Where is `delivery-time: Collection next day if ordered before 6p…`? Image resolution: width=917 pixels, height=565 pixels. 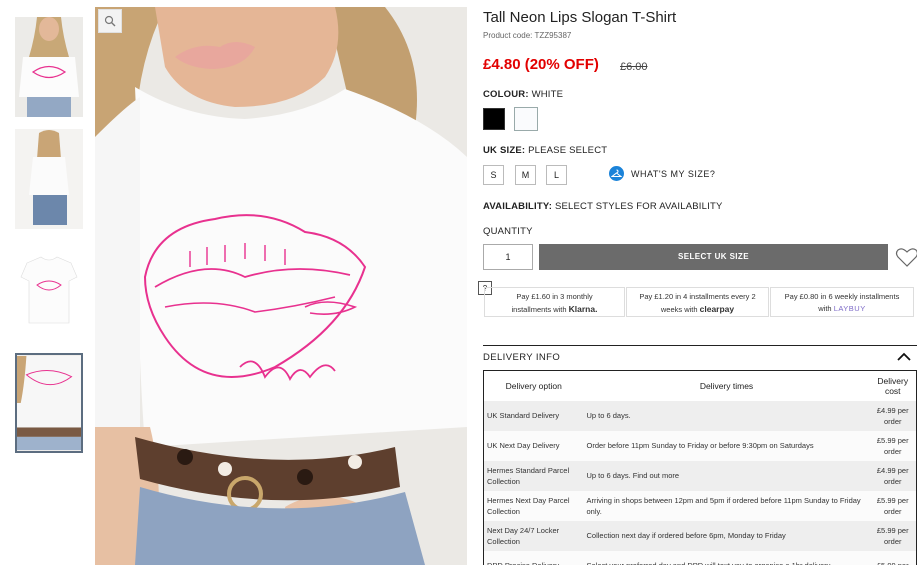 delivery-time: Collection next day if ordered before 6p… is located at coordinates (726, 535).